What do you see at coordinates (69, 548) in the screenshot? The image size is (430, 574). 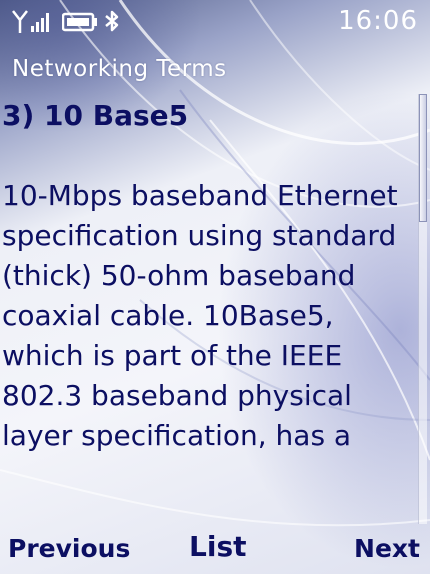 I see `previous-softkey: Previous` at bounding box center [69, 548].